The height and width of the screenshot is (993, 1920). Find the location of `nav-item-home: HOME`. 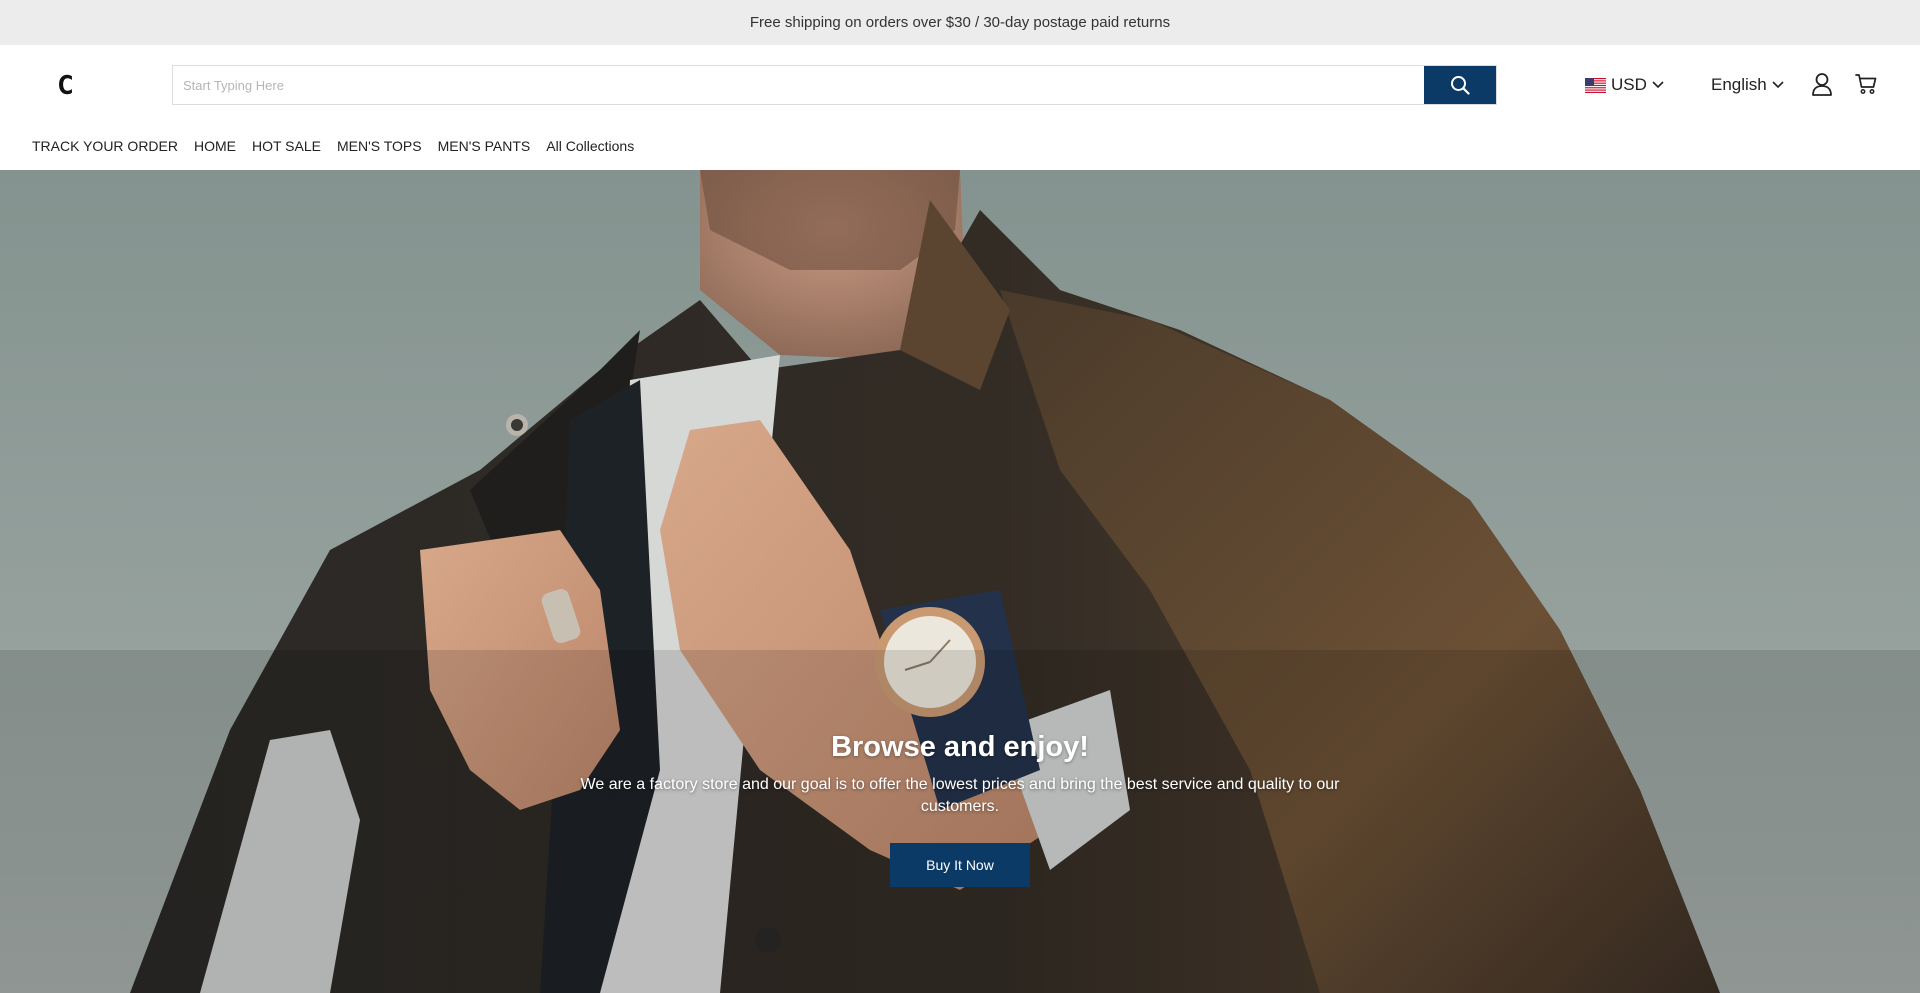

nav-item-home: HOME is located at coordinates (215, 146).